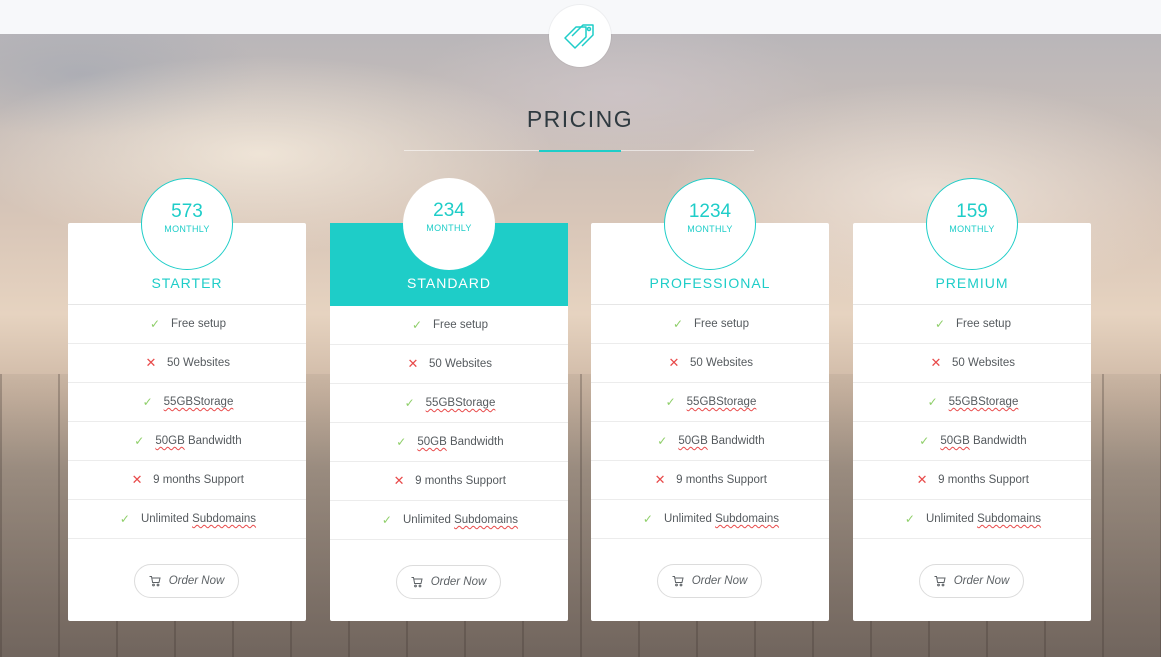  I want to click on feature-text-pre: 50 Websites, so click(198, 363).